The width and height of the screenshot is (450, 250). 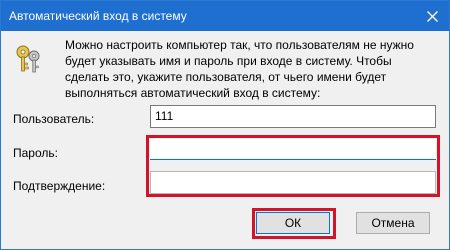 What do you see at coordinates (59, 186) in the screenshot?
I see `confirm-label: Подтверждение:` at bounding box center [59, 186].